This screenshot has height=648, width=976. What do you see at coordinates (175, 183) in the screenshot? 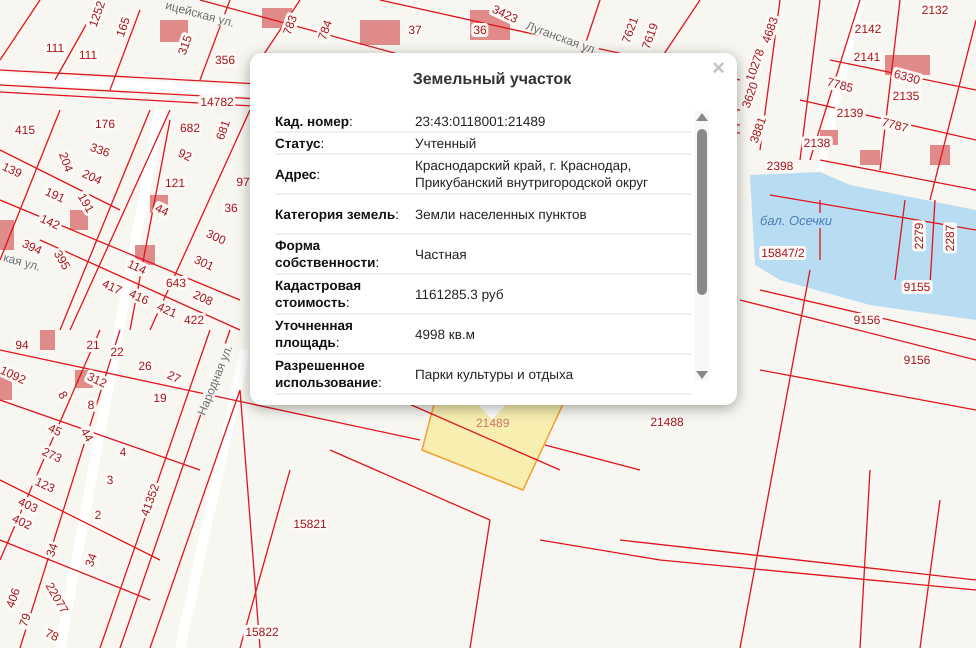
I see `parcel-number: 121` at bounding box center [175, 183].